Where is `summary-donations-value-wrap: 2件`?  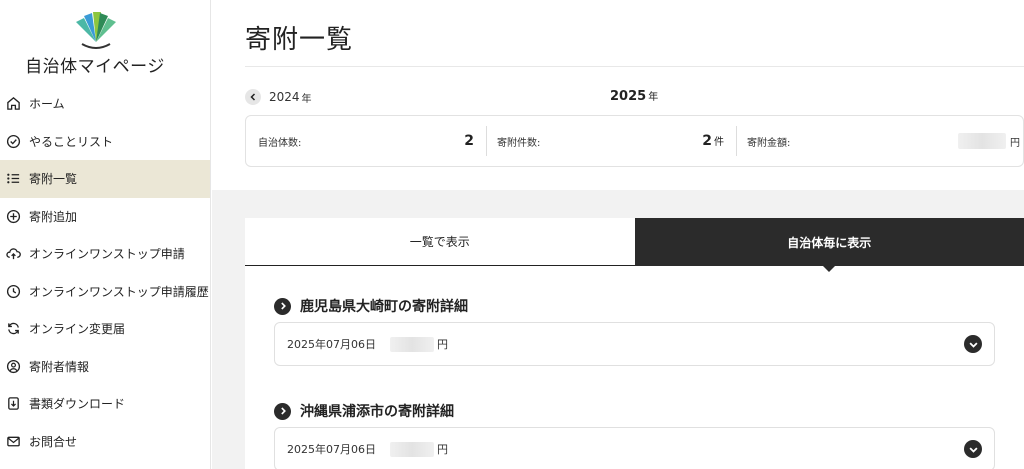
summary-donations-value-wrap: 2件 is located at coordinates (713, 141).